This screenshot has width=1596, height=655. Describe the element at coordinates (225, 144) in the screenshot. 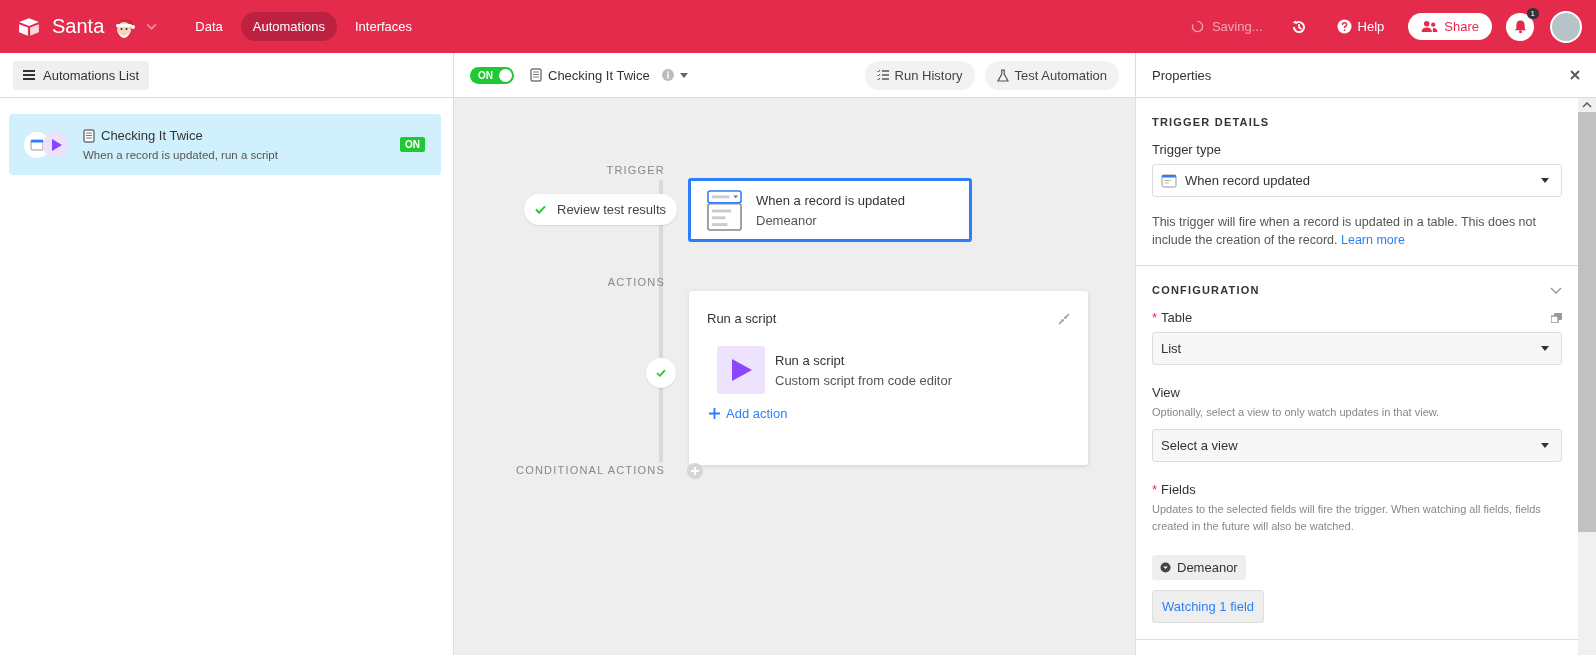

I see `automation-list-item: Checking It Twice When a record is updated, run a script ON` at that location.